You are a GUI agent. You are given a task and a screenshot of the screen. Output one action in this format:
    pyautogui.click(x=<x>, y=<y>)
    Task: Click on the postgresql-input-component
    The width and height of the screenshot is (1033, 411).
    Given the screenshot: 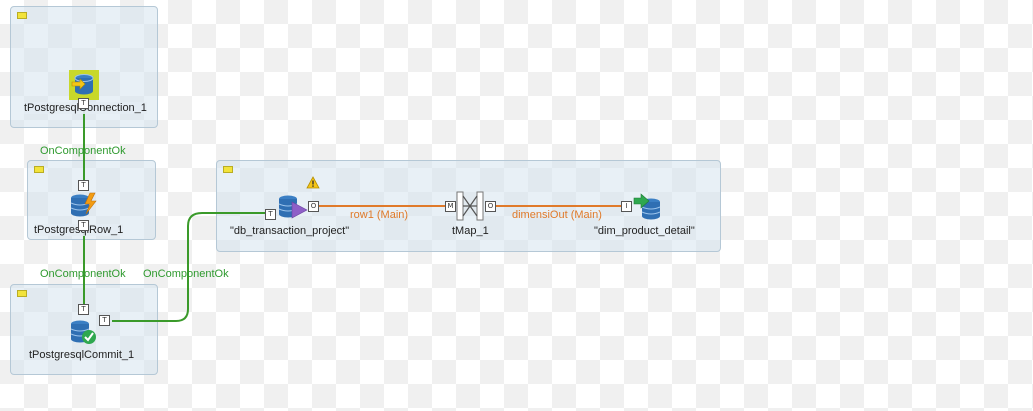 What is the action you would take?
    pyautogui.click(x=292, y=207)
    